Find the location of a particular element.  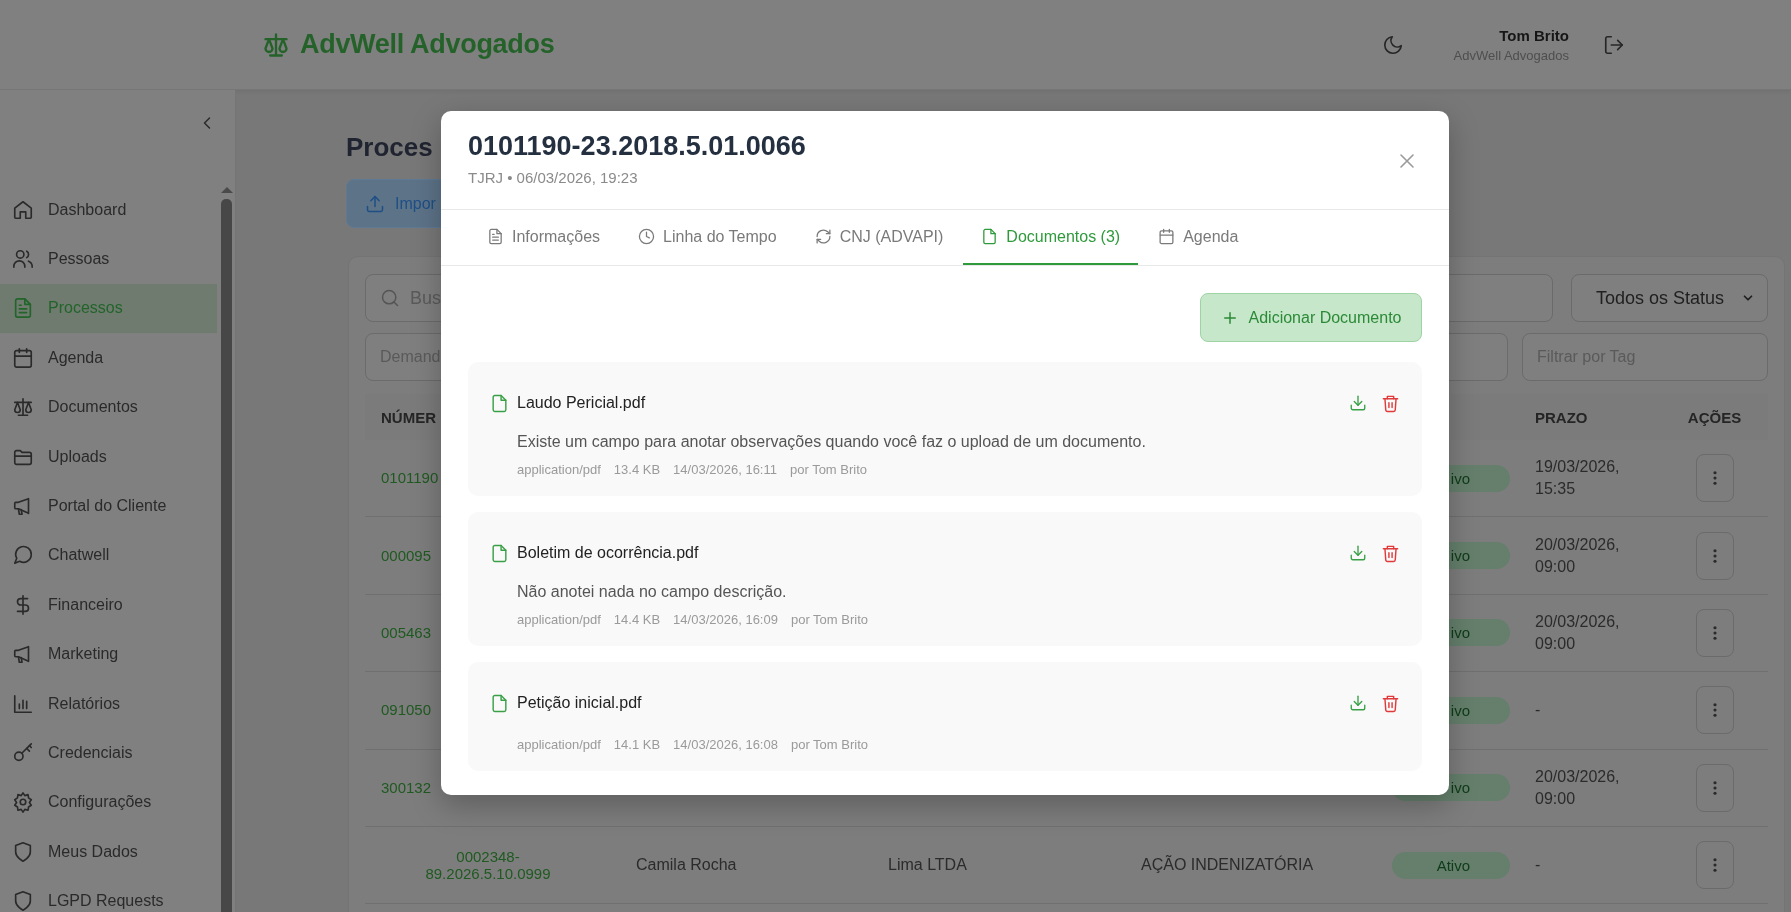

tab: Agenda is located at coordinates (1198, 237).